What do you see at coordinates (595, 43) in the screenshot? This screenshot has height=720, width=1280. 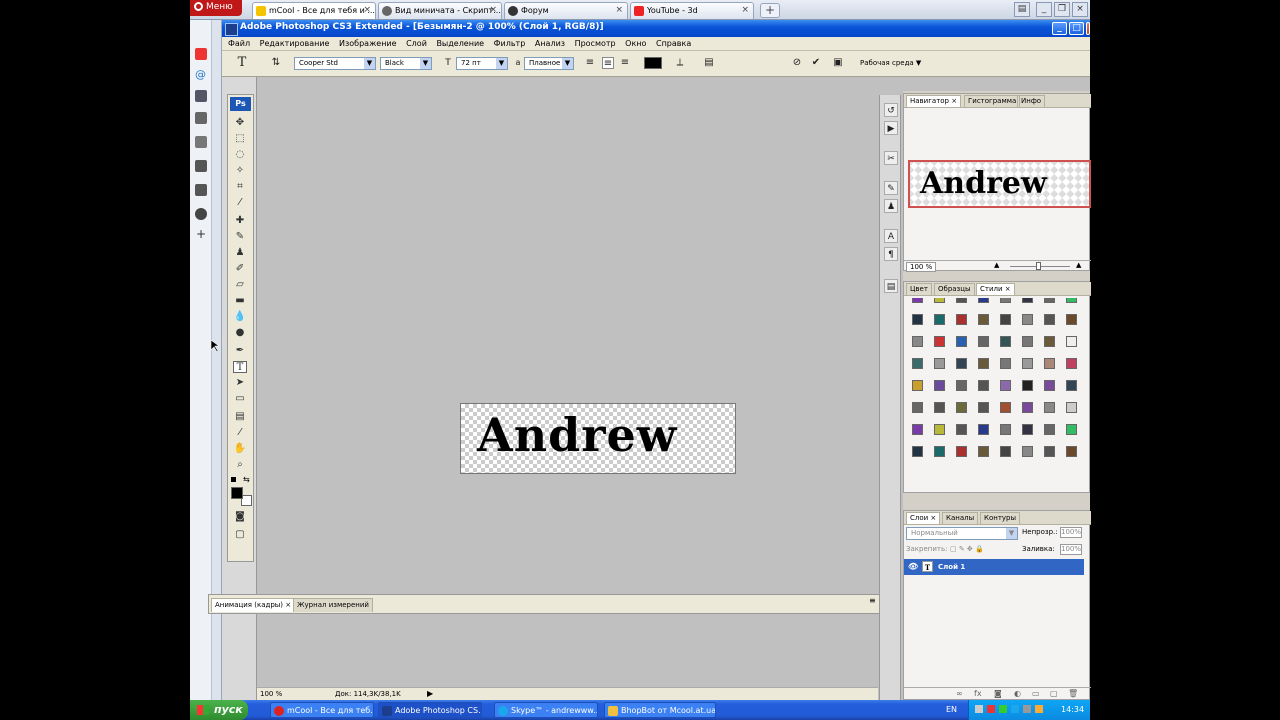 I see `menu-view: Просмотр` at bounding box center [595, 43].